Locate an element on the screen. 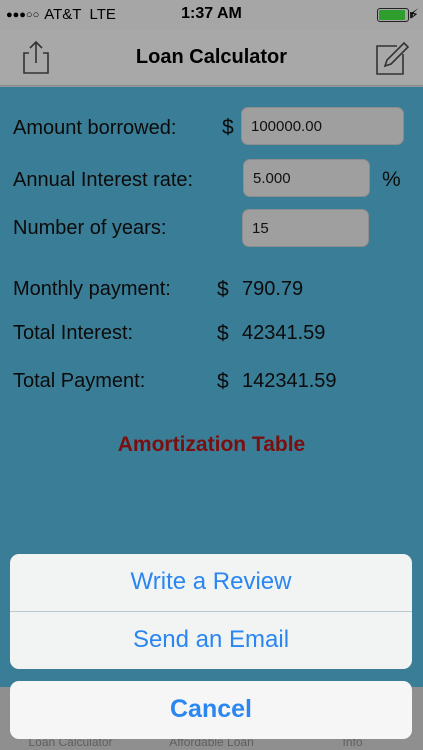  compose-icon is located at coordinates (393, 58).